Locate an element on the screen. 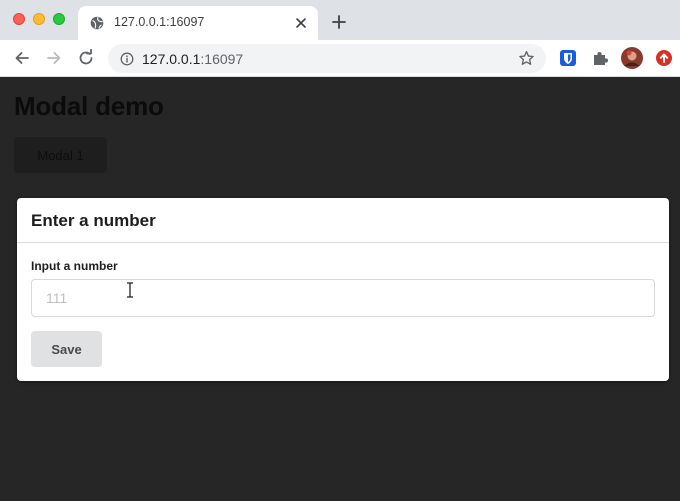  url-host: 127.0.0.1 is located at coordinates (171, 59).